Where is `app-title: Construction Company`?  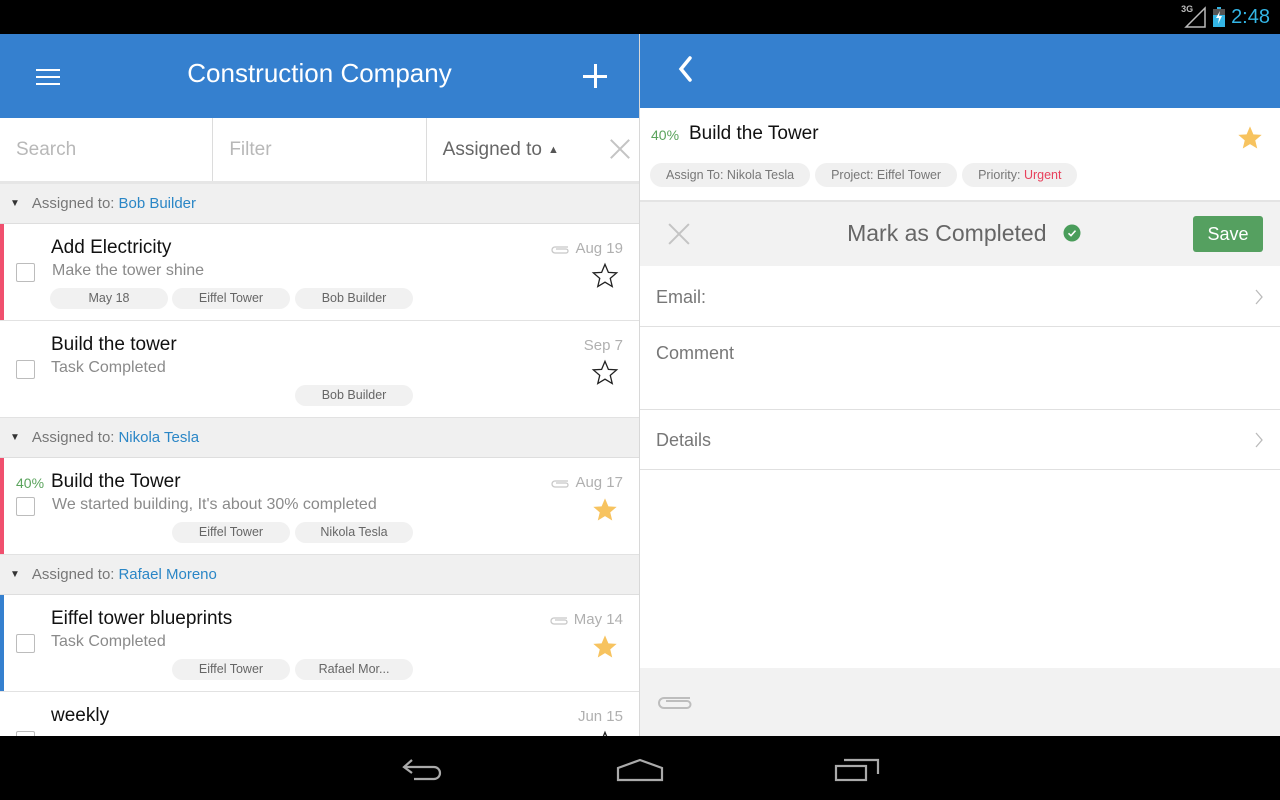 app-title: Construction Company is located at coordinates (319, 73).